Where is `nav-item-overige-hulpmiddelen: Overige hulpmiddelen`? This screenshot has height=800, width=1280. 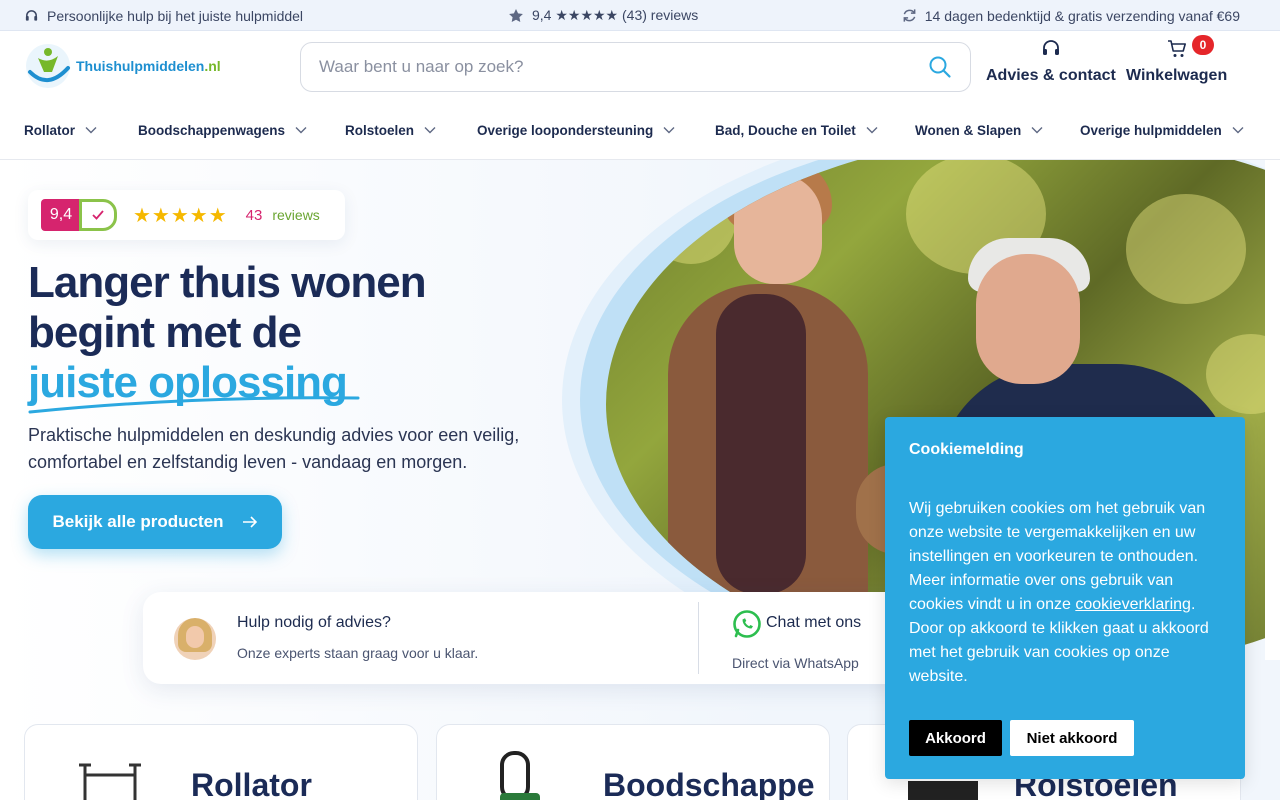
nav-item-overige-hulpmiddelen: Overige hulpmiddelen is located at coordinates (1162, 130).